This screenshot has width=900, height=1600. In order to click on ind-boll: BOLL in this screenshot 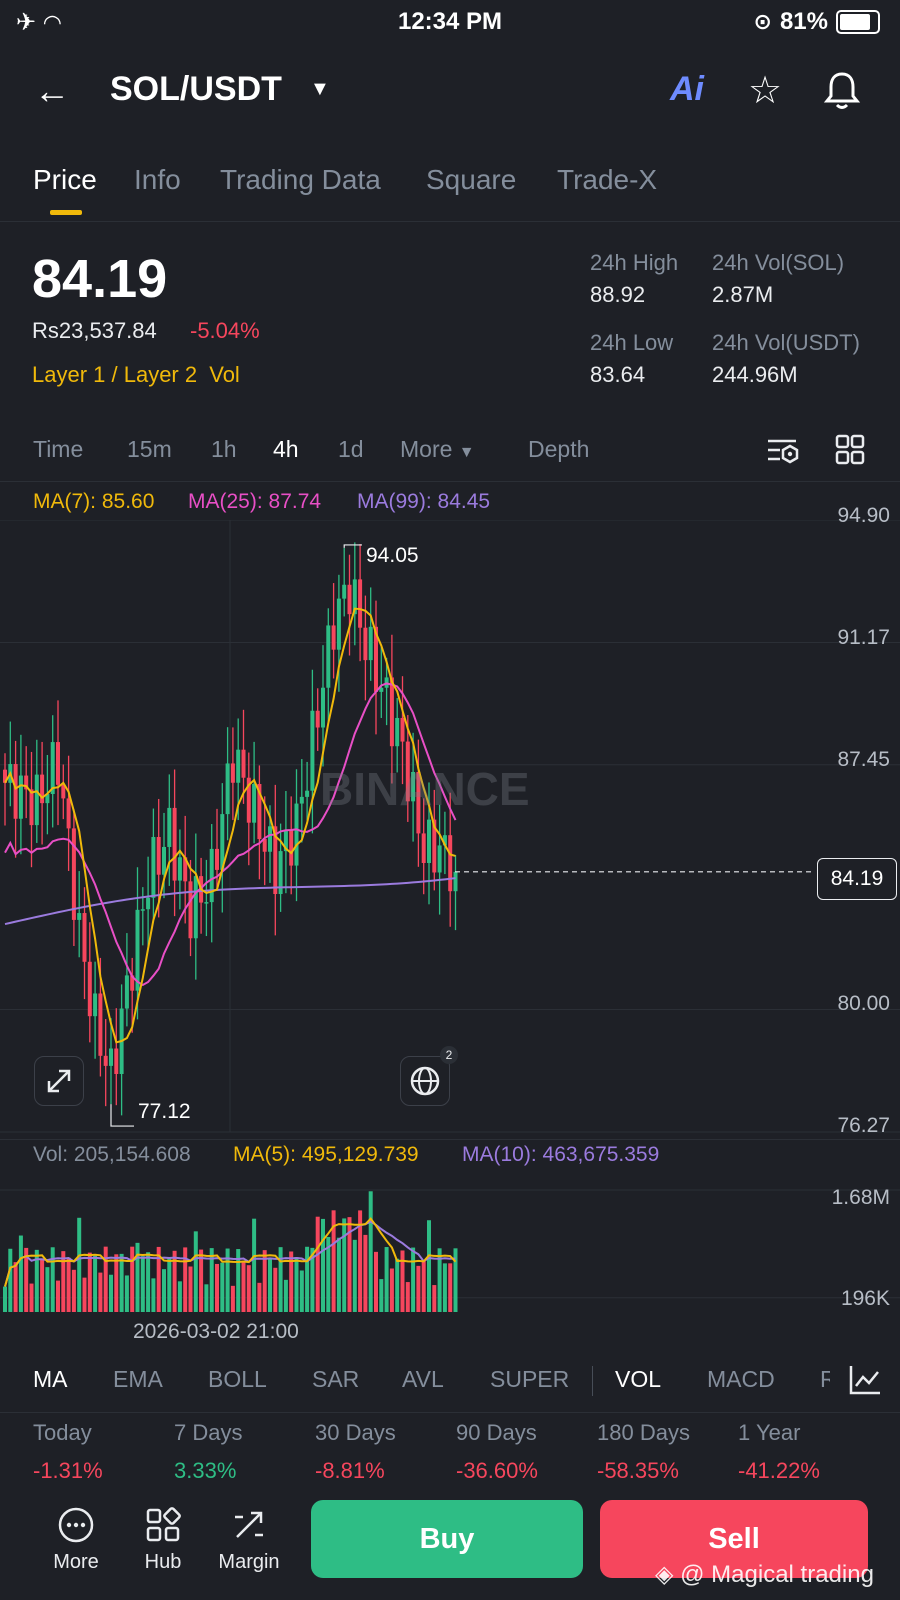, I will do `click(237, 1379)`.